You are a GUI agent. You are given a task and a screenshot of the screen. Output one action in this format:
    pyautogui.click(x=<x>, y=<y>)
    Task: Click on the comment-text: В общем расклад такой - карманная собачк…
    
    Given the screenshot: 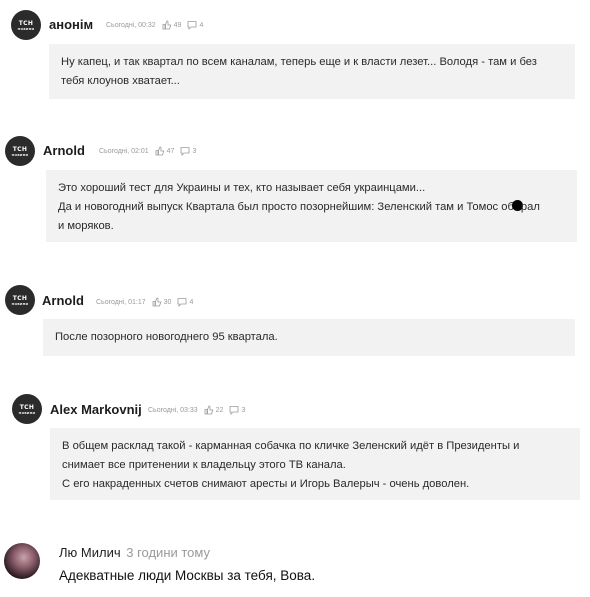 What is the action you would take?
    pyautogui.click(x=315, y=464)
    